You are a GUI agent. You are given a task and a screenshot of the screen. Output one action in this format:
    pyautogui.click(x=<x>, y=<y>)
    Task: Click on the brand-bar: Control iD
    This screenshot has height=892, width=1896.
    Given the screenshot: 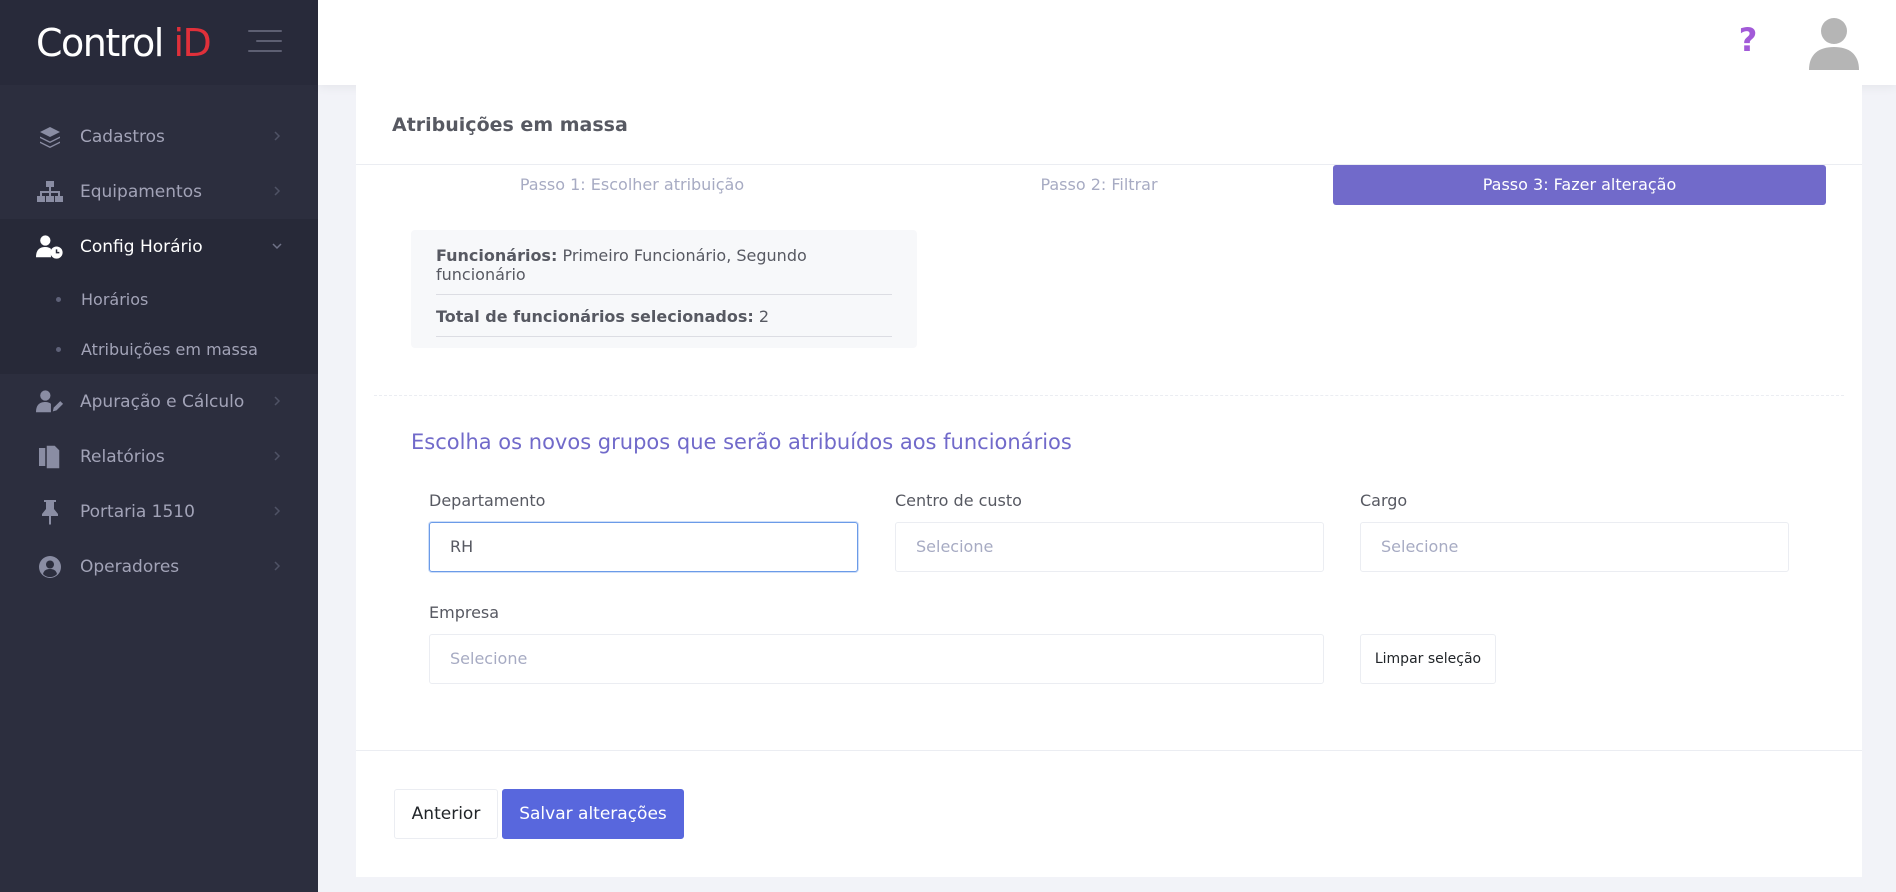 What is the action you would take?
    pyautogui.click(x=159, y=42)
    